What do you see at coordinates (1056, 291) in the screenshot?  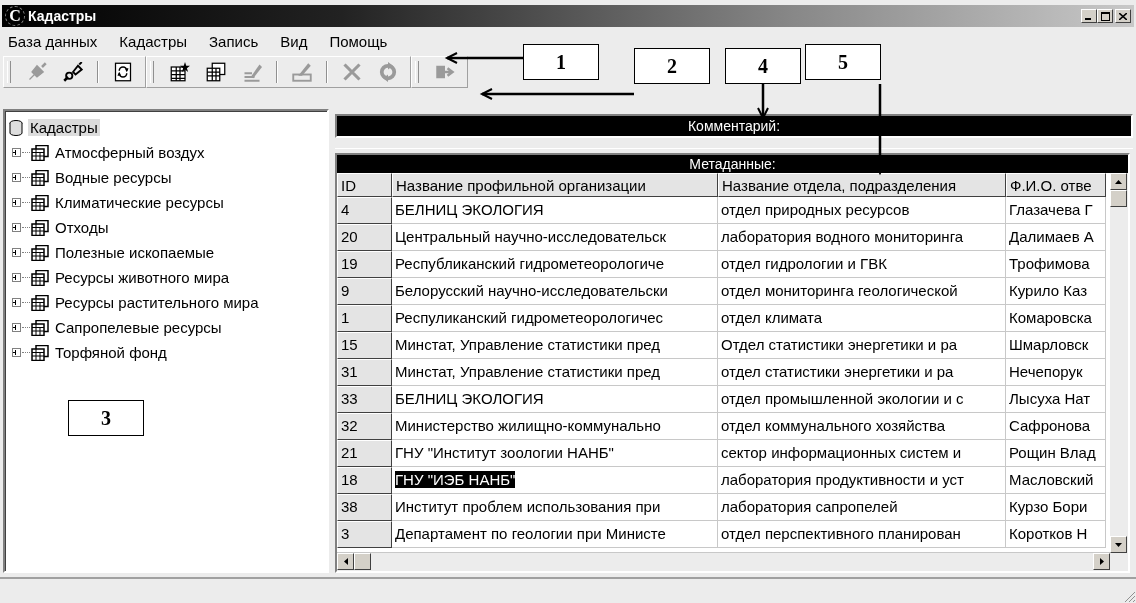 I see `table-cell: Курило Каз` at bounding box center [1056, 291].